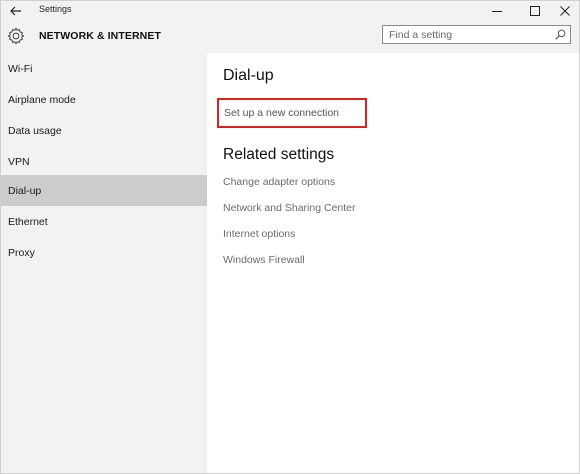 The width and height of the screenshot is (580, 474). Describe the element at coordinates (20, 68) in the screenshot. I see `sidebar-item-label: Wi-Fi` at that location.